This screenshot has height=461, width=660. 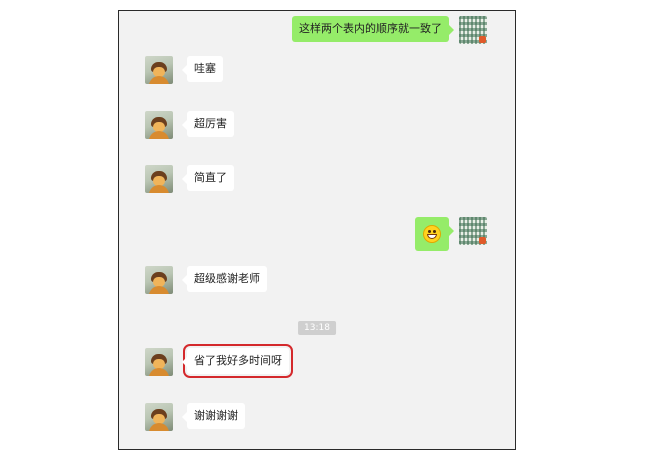 I want to click on message-bubble: 这样两个表内的顺序就一致了, so click(x=373, y=29).